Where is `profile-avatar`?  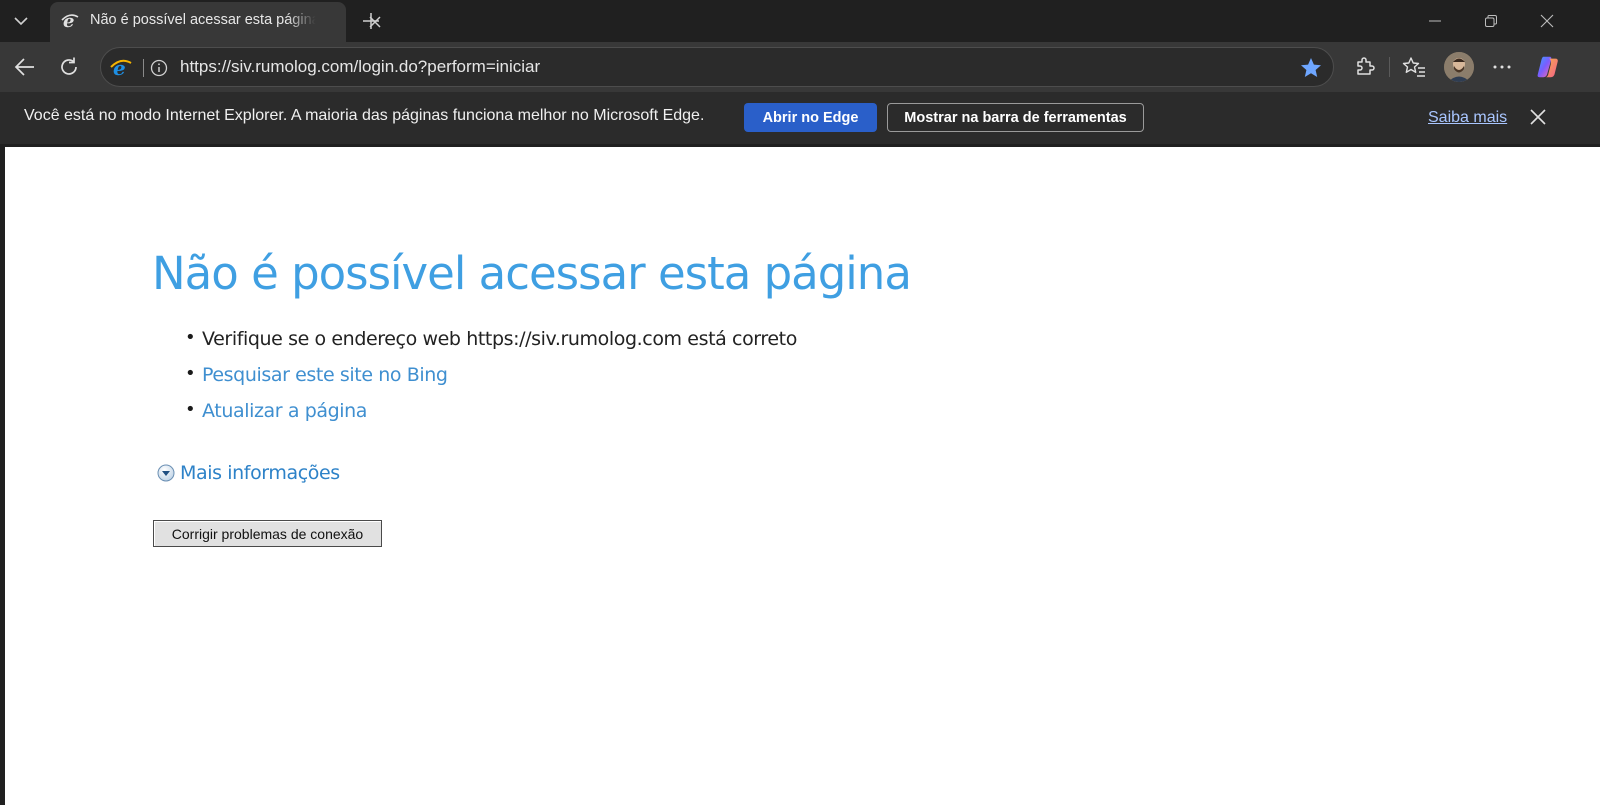
profile-avatar is located at coordinates (1459, 67).